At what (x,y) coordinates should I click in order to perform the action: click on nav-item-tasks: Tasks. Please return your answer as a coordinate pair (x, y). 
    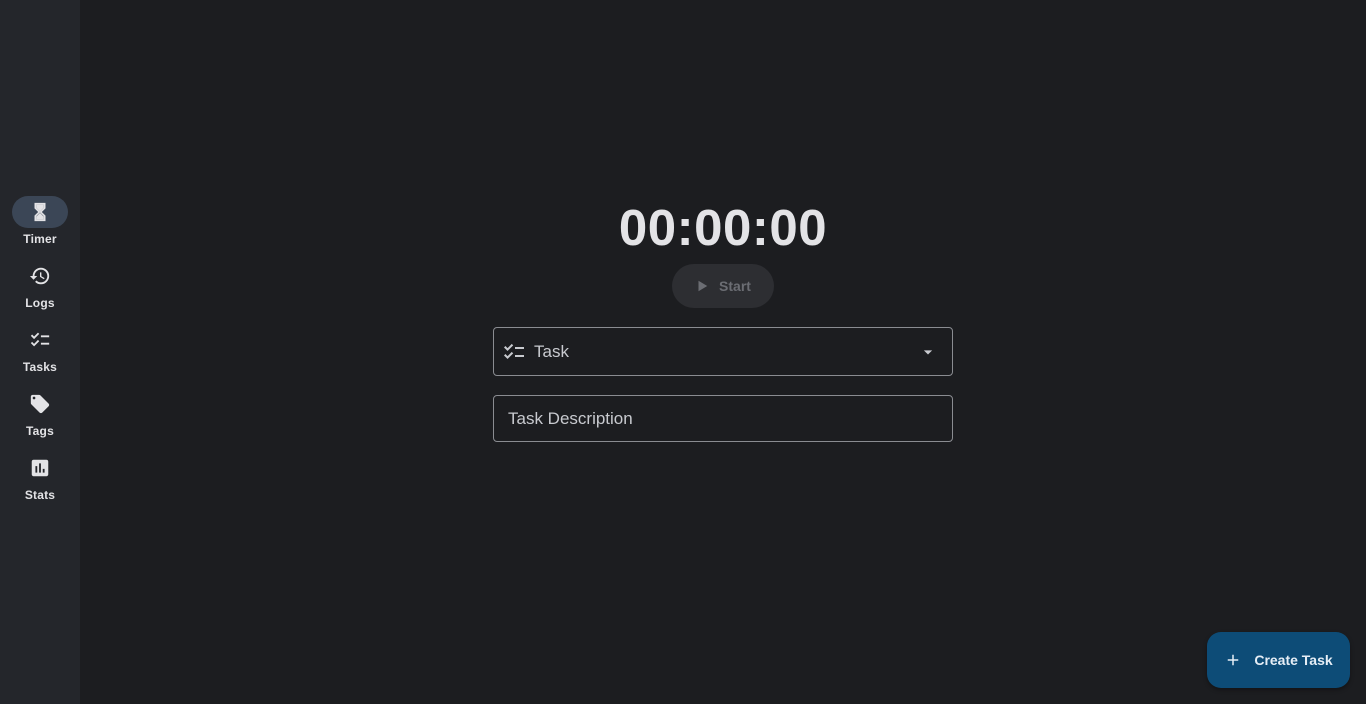
    Looking at the image, I should click on (40, 352).